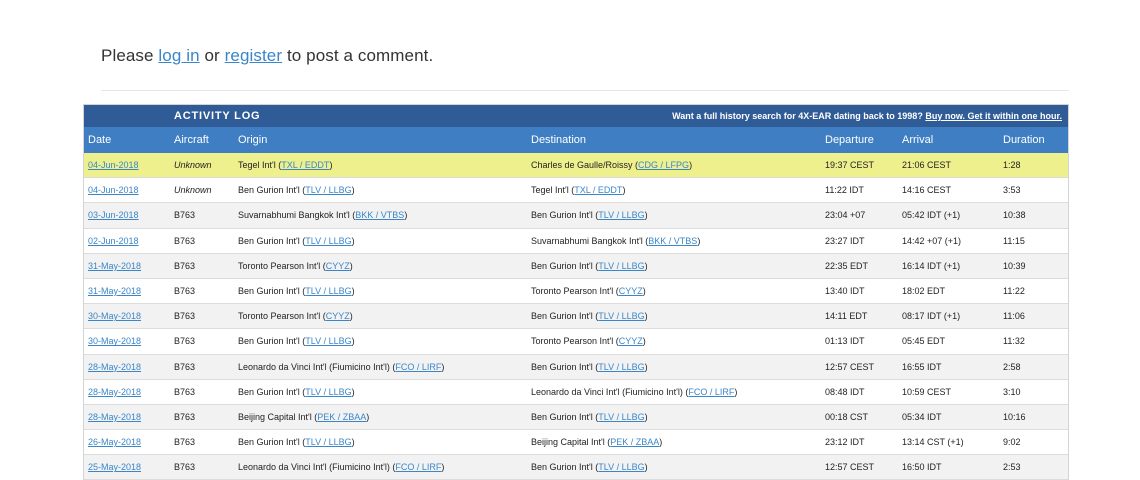 The image size is (1140, 480). Describe the element at coordinates (948, 215) in the screenshot. I see `arrival-cell: 05:42 IDT (+1)` at that location.